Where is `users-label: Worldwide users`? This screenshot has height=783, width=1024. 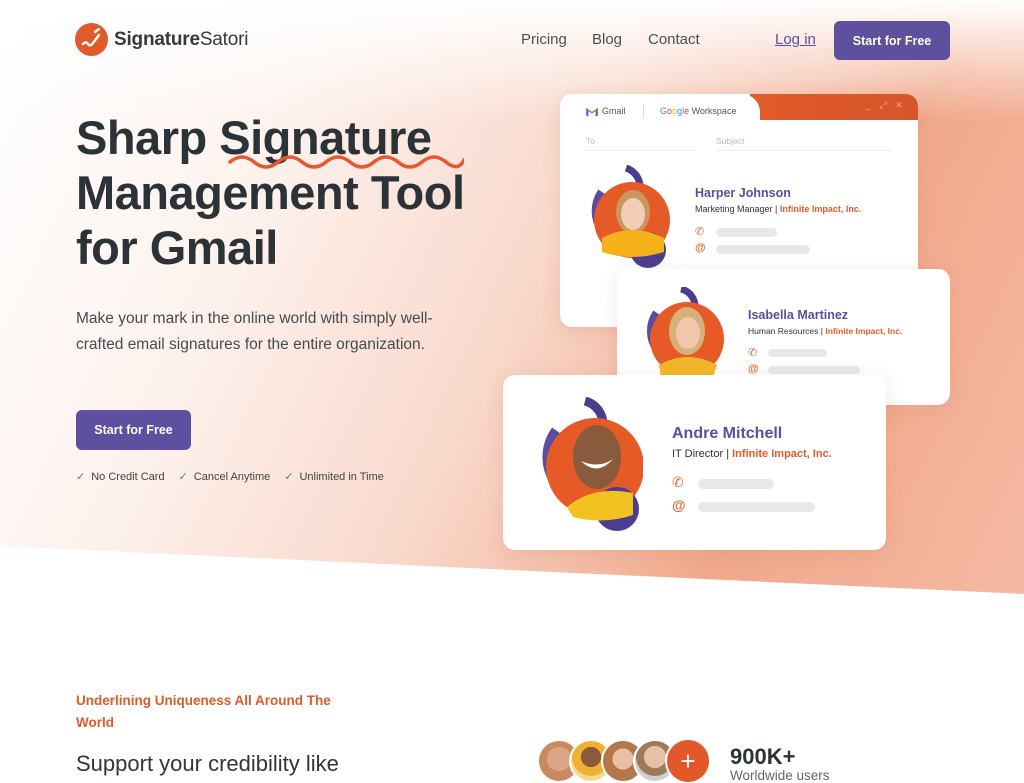 users-label: Worldwide users is located at coordinates (780, 775).